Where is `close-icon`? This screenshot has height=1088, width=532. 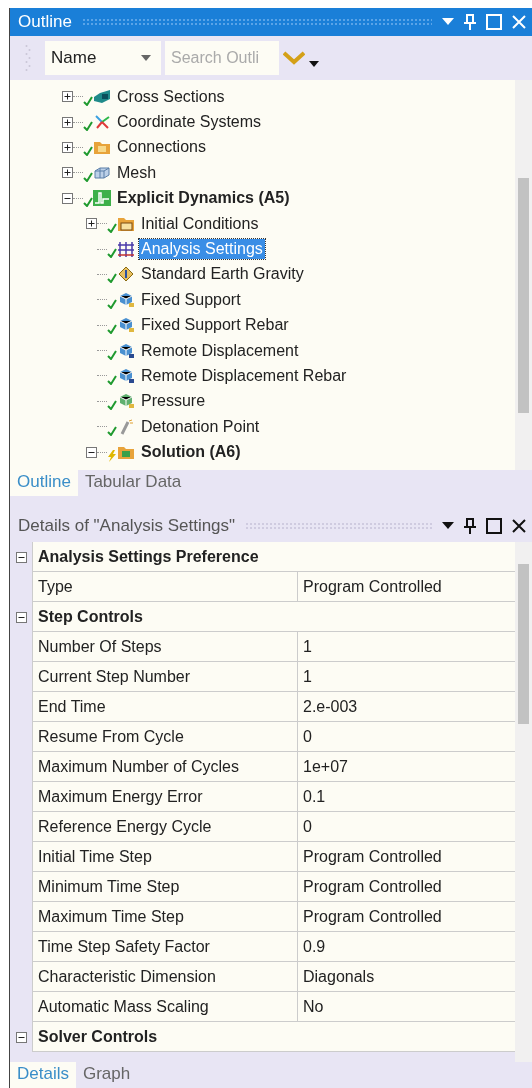 close-icon is located at coordinates (519, 526).